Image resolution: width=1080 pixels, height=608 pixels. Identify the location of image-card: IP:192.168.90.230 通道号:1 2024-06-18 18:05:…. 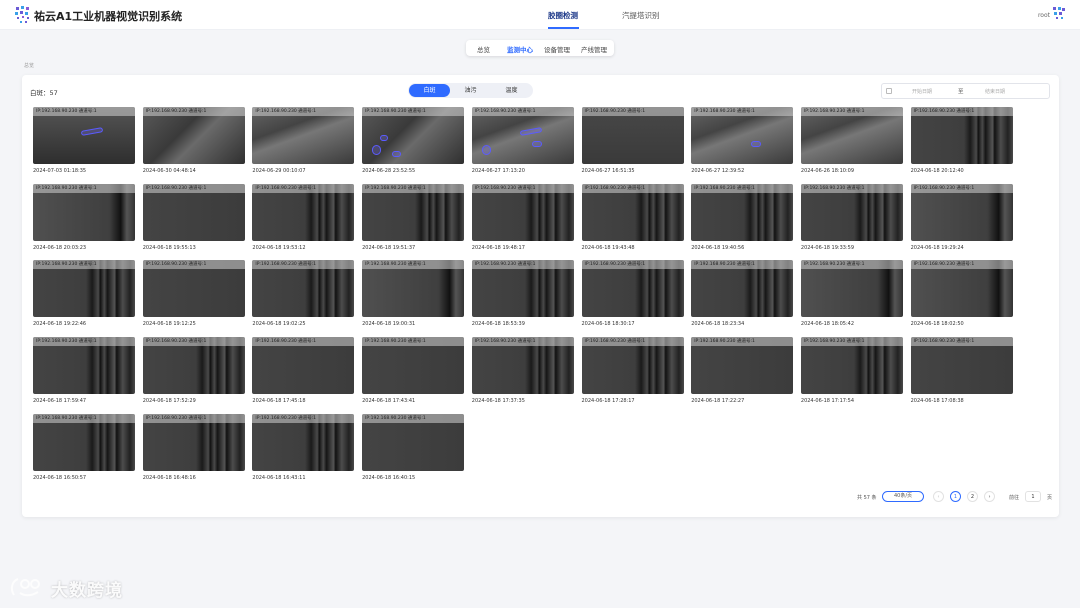
(851, 296).